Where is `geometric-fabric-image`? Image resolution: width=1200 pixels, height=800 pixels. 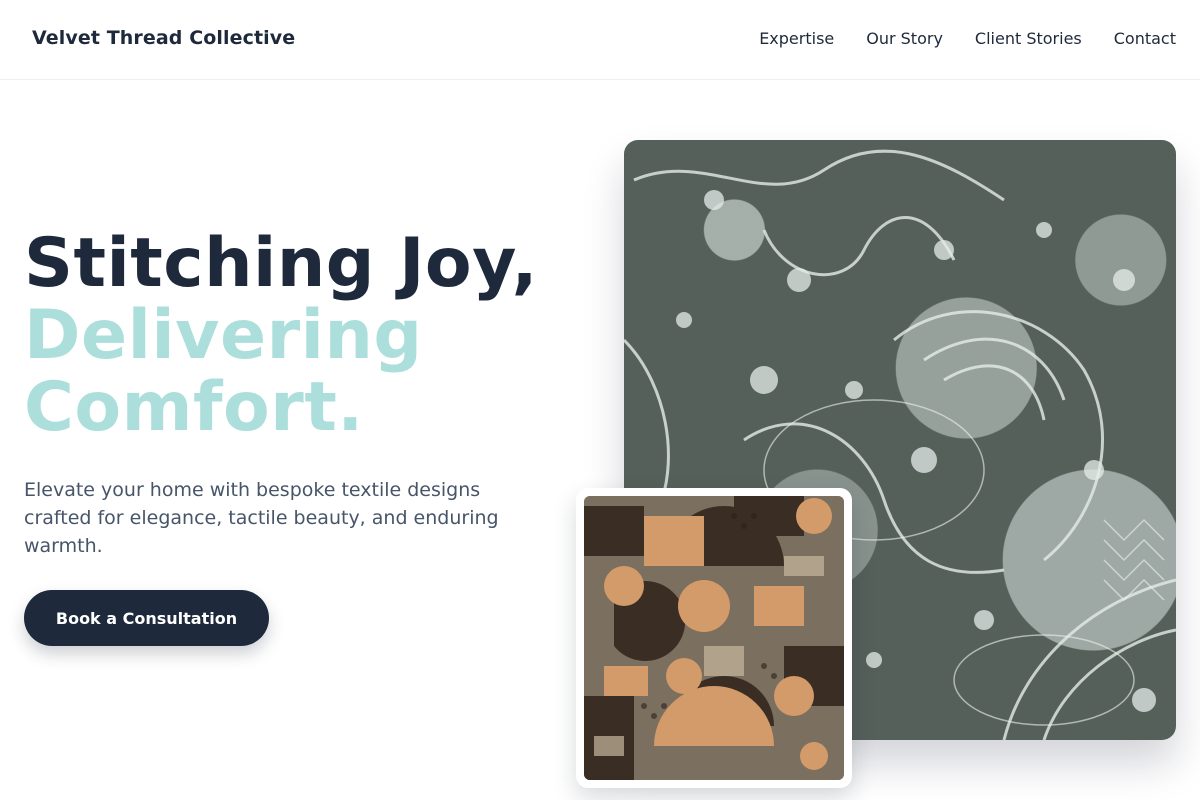 geometric-fabric-image is located at coordinates (714, 638).